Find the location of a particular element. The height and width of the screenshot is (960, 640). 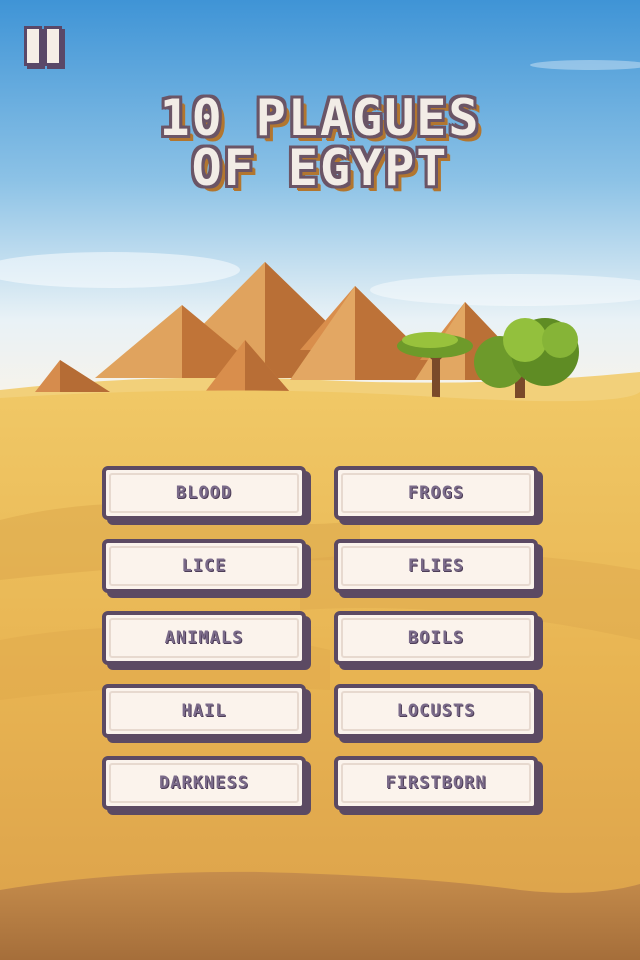

plague-label: BOILS is located at coordinates (436, 638).